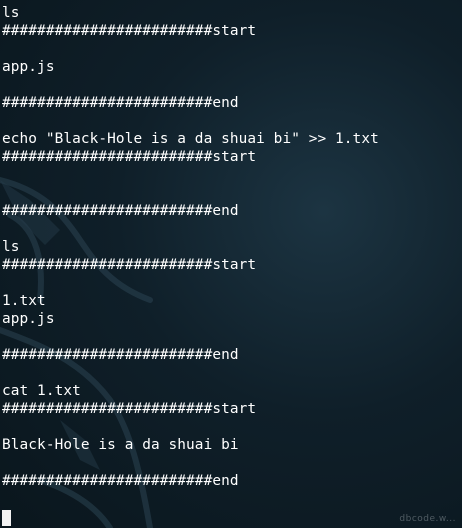 This screenshot has height=528, width=462. What do you see at coordinates (41, 391) in the screenshot?
I see `terminal-line: cat 1.txt` at bounding box center [41, 391].